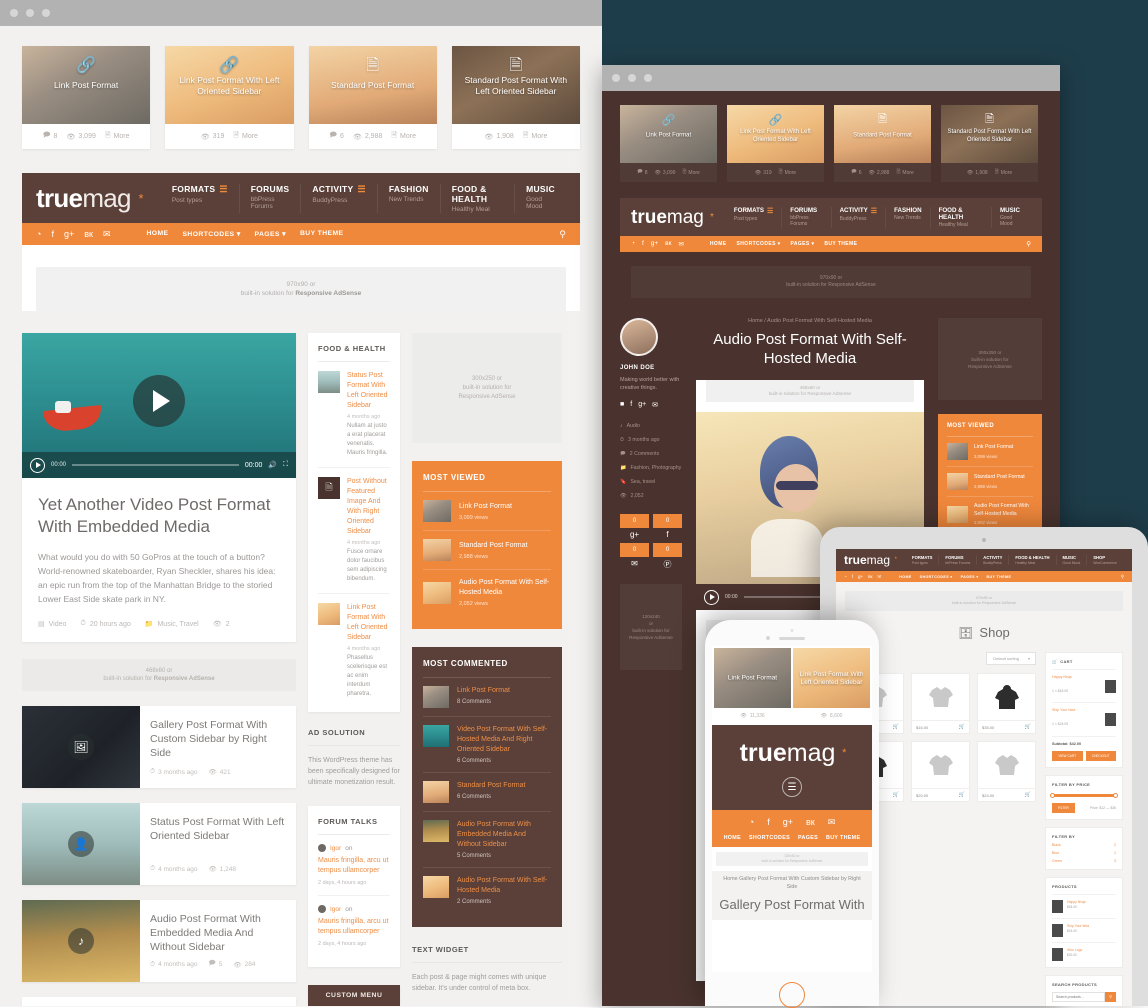 Image resolution: width=1148 pixels, height=1008 pixels. I want to click on behance-icon: ■, so click(622, 405).